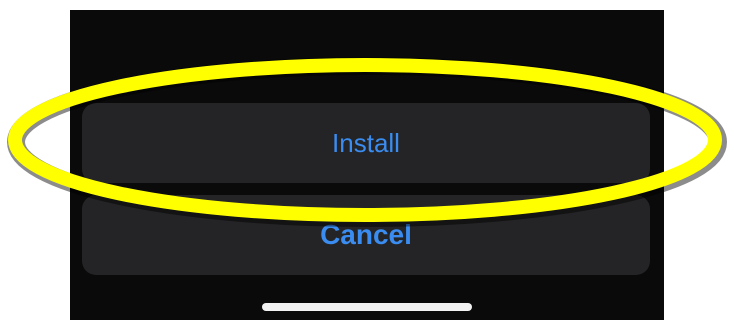 The height and width of the screenshot is (320, 734). I want to click on home-indicator, so click(367, 307).